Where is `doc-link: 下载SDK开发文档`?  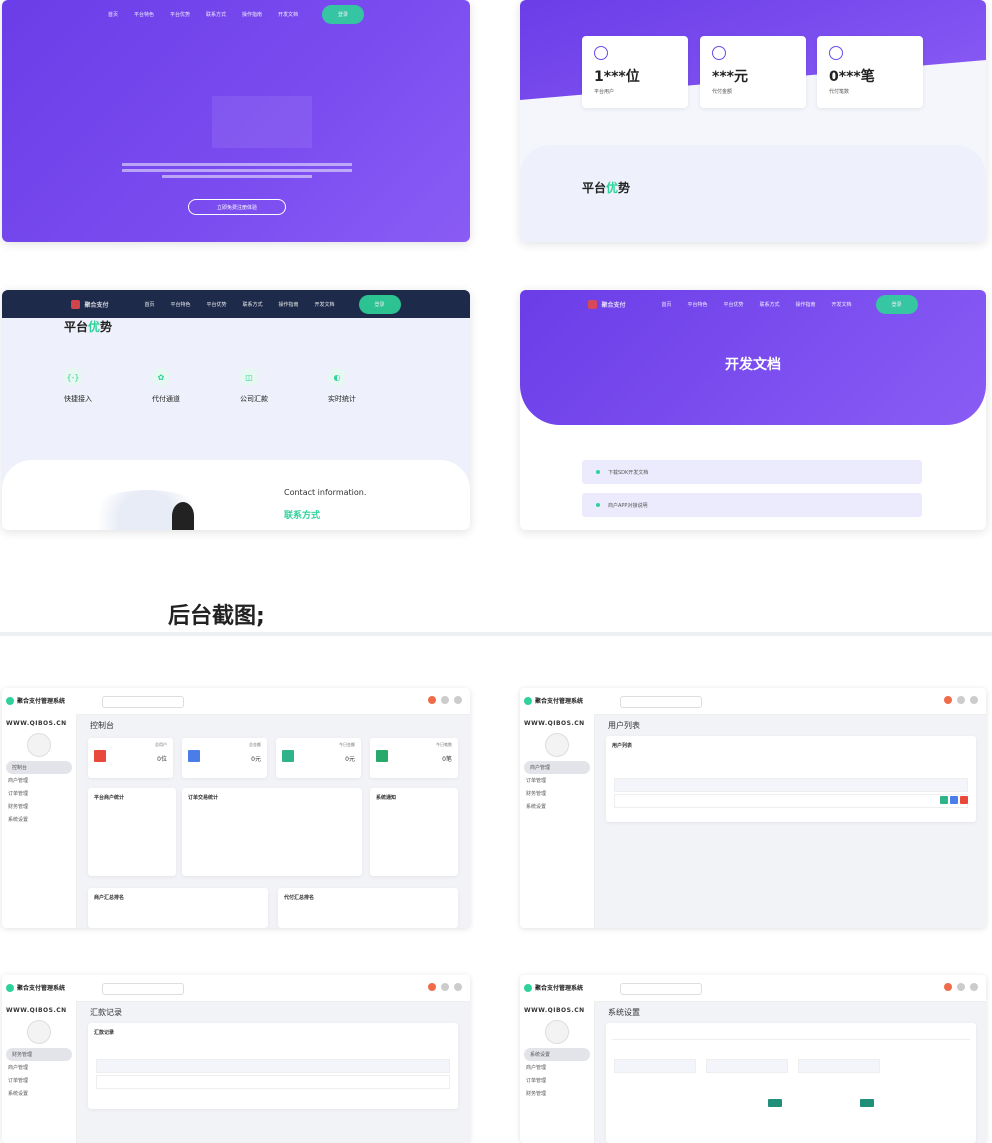
doc-link: 下载SDK开发文档 is located at coordinates (752, 472).